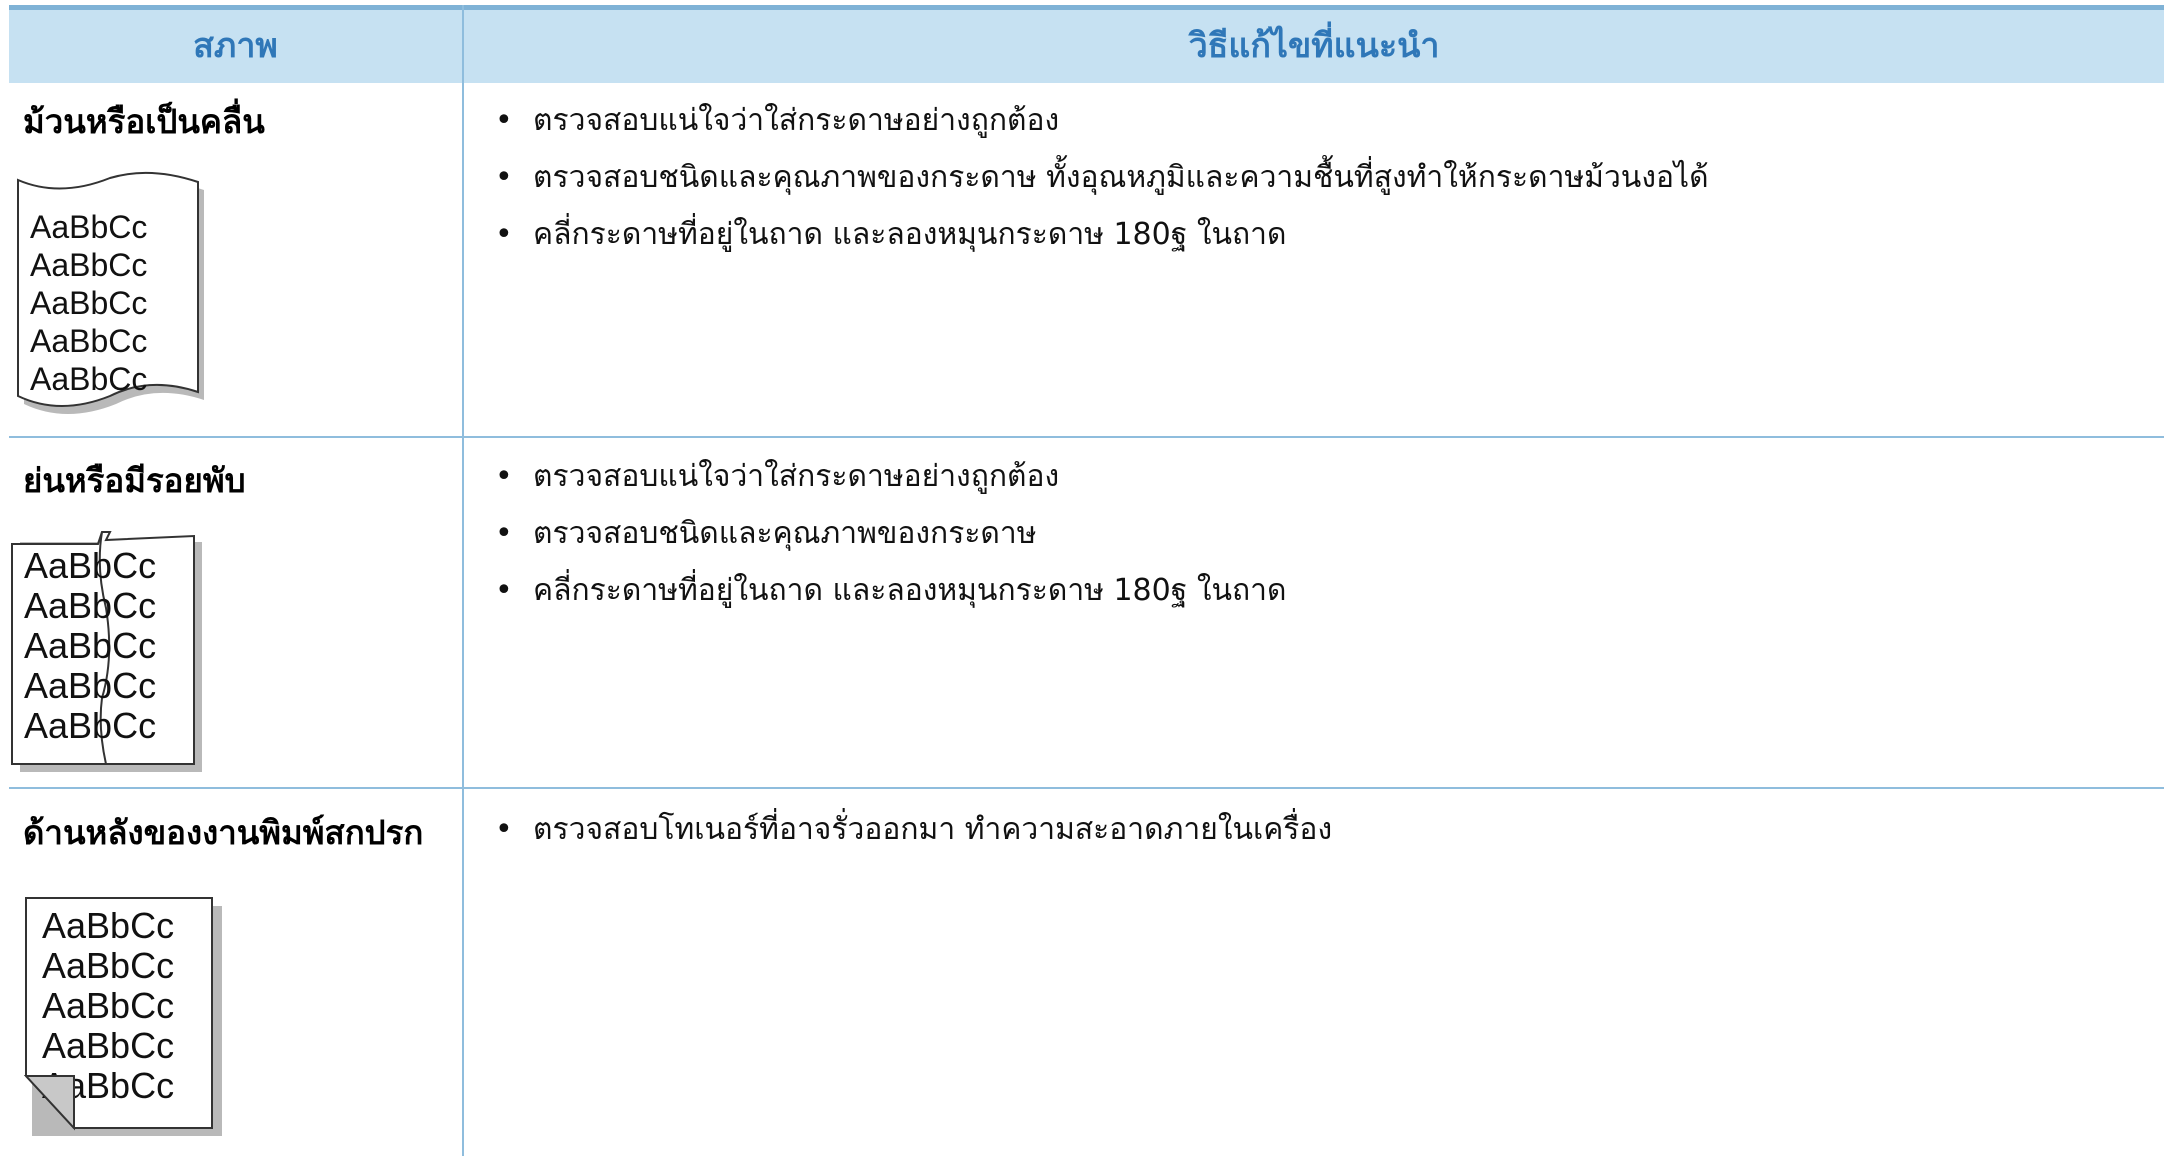 The image size is (2164, 1156). What do you see at coordinates (134, 480) in the screenshot?
I see `condition-label: ย่นหรือมีรอยพับ` at bounding box center [134, 480].